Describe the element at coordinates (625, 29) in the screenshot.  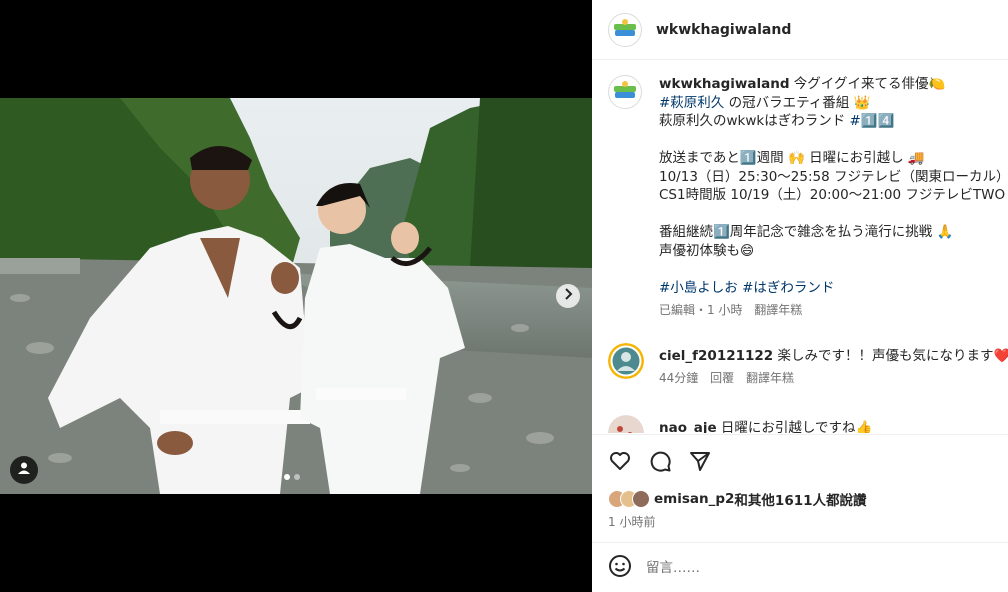
I see `author-avatar` at that location.